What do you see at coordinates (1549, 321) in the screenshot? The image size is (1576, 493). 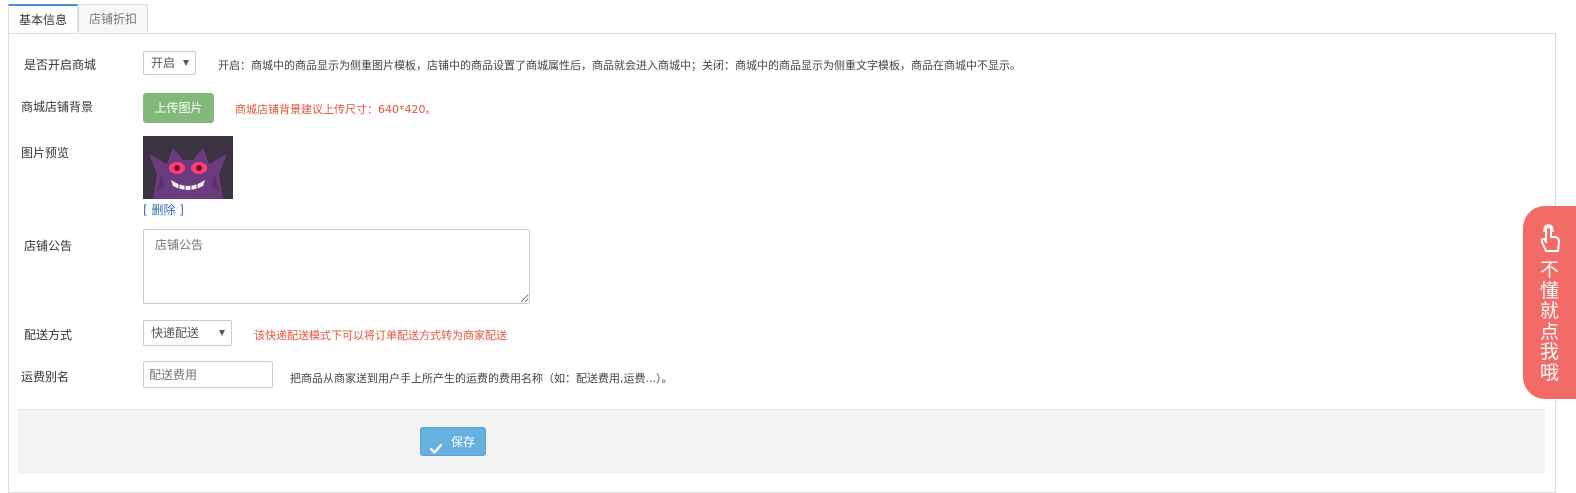 I see `help-tab-text: 不 懂 就 点 我 哦` at bounding box center [1549, 321].